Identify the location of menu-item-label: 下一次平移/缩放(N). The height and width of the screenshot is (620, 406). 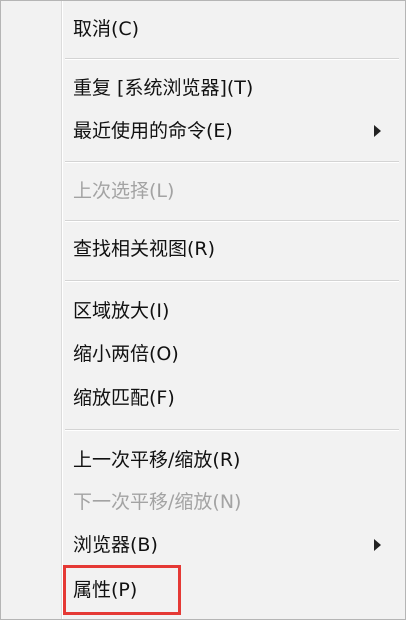
(157, 502).